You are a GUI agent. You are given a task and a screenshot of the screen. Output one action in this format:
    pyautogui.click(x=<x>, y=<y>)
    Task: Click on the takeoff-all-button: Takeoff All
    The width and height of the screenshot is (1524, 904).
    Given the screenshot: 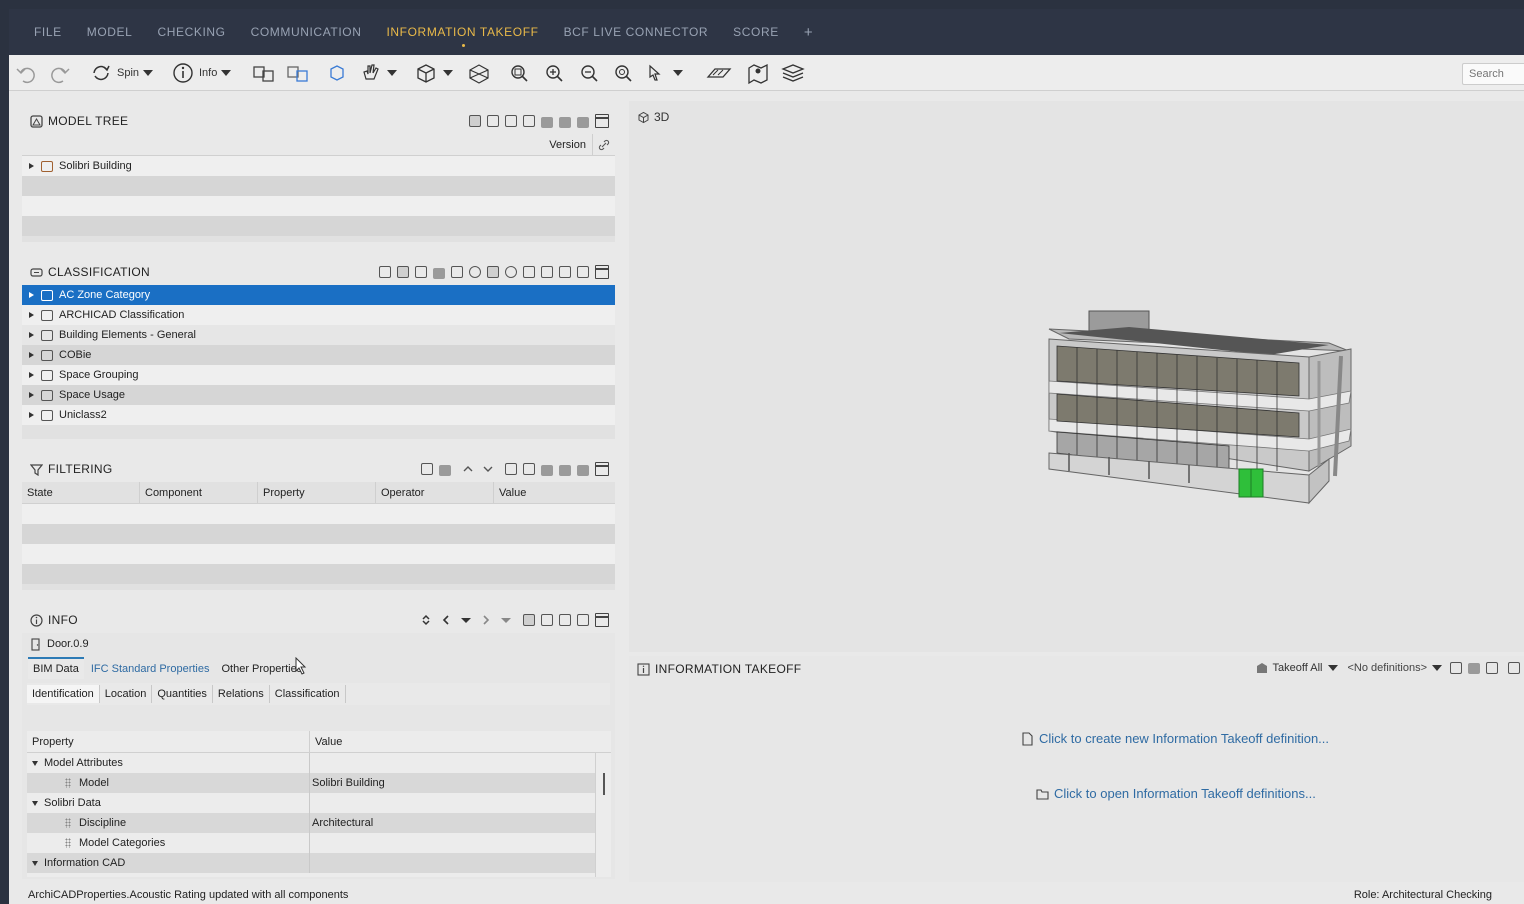 What is the action you would take?
    pyautogui.click(x=1297, y=668)
    